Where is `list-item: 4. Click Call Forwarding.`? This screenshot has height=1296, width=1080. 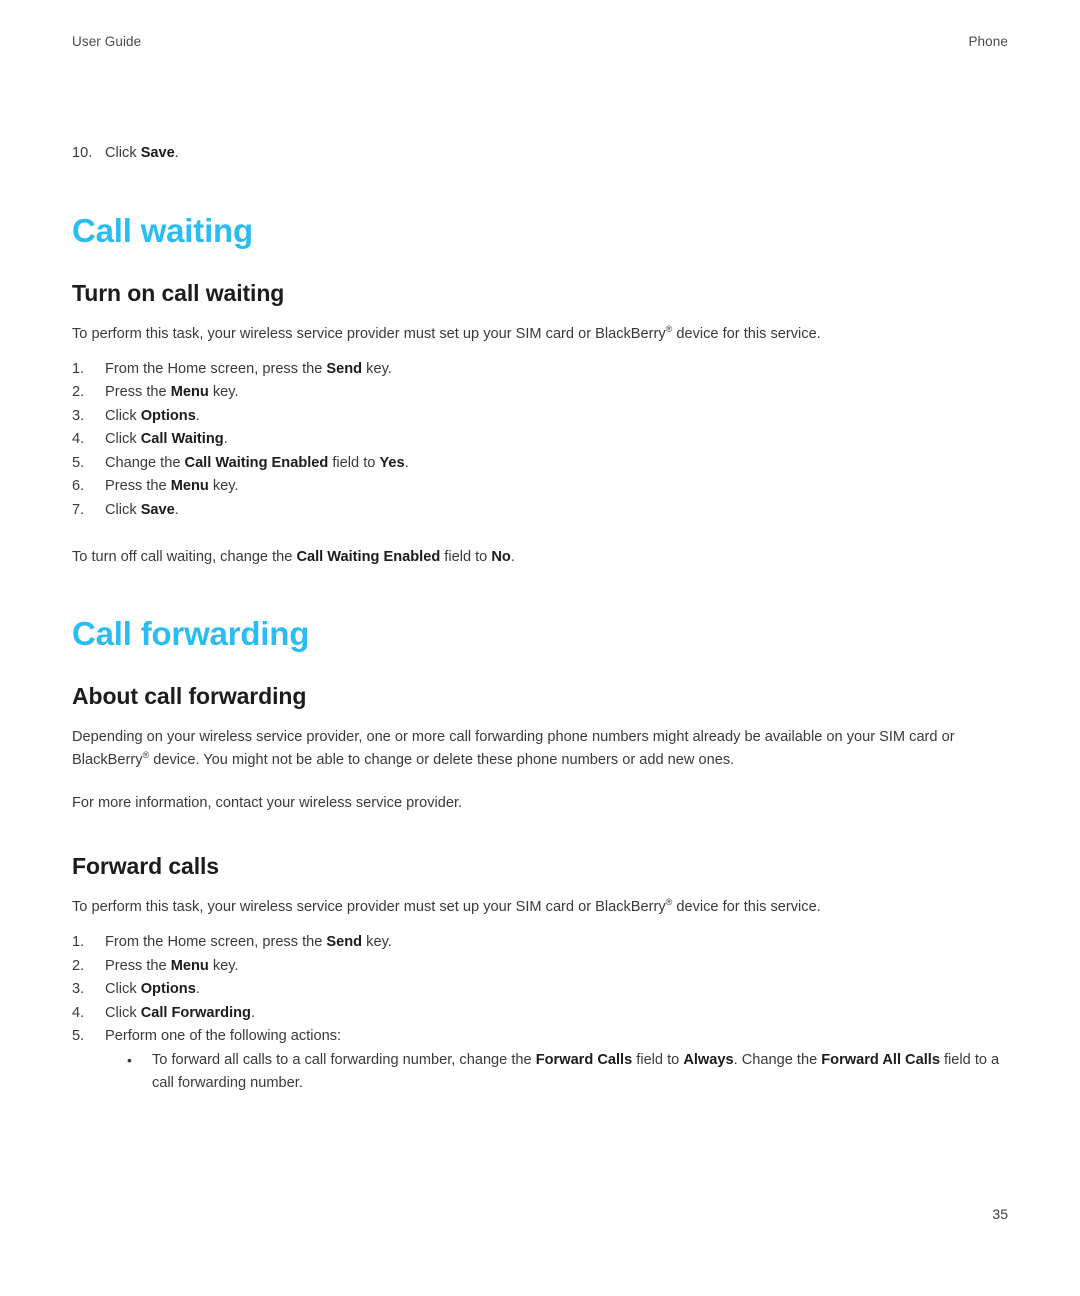
list-item: 4. Click Call Forwarding. is located at coordinates (541, 1014).